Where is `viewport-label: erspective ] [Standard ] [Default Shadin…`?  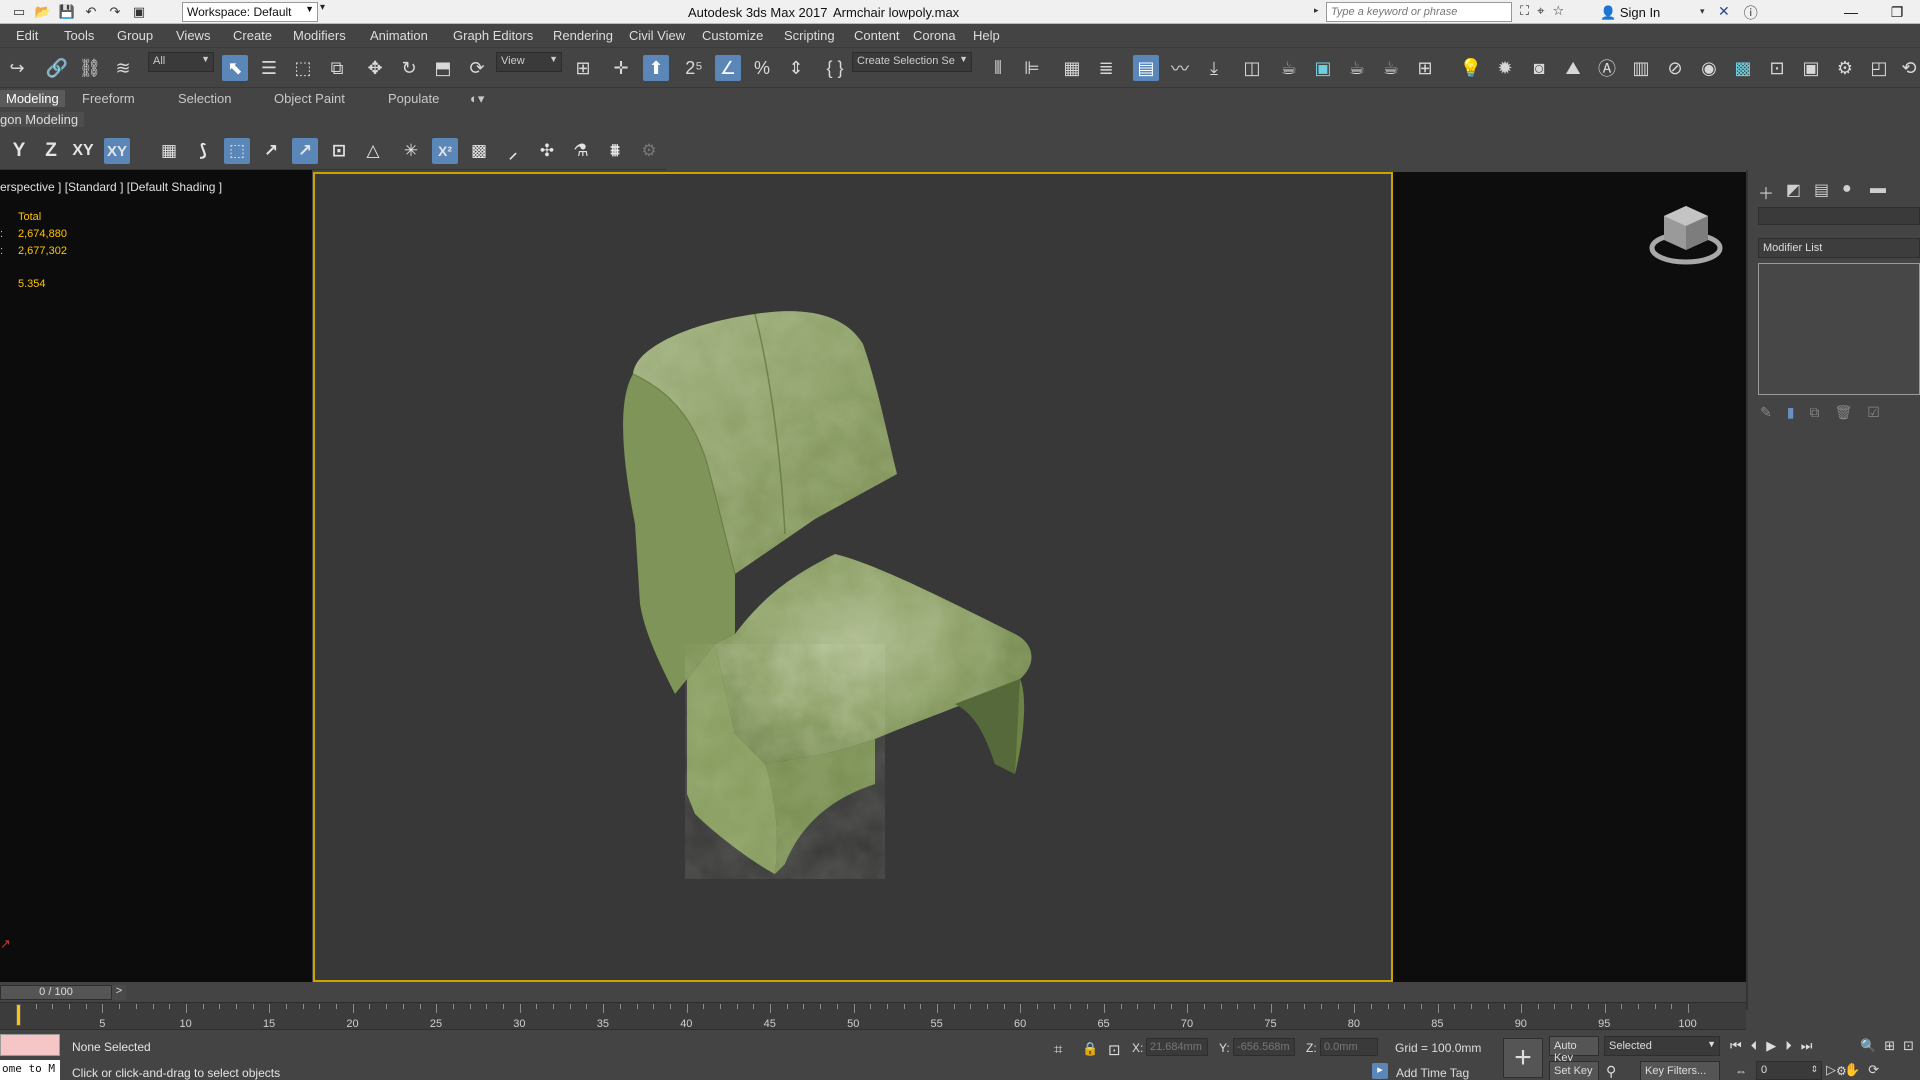
viewport-label: erspective ] [Standard ] [Default Shadin… is located at coordinates (111, 187).